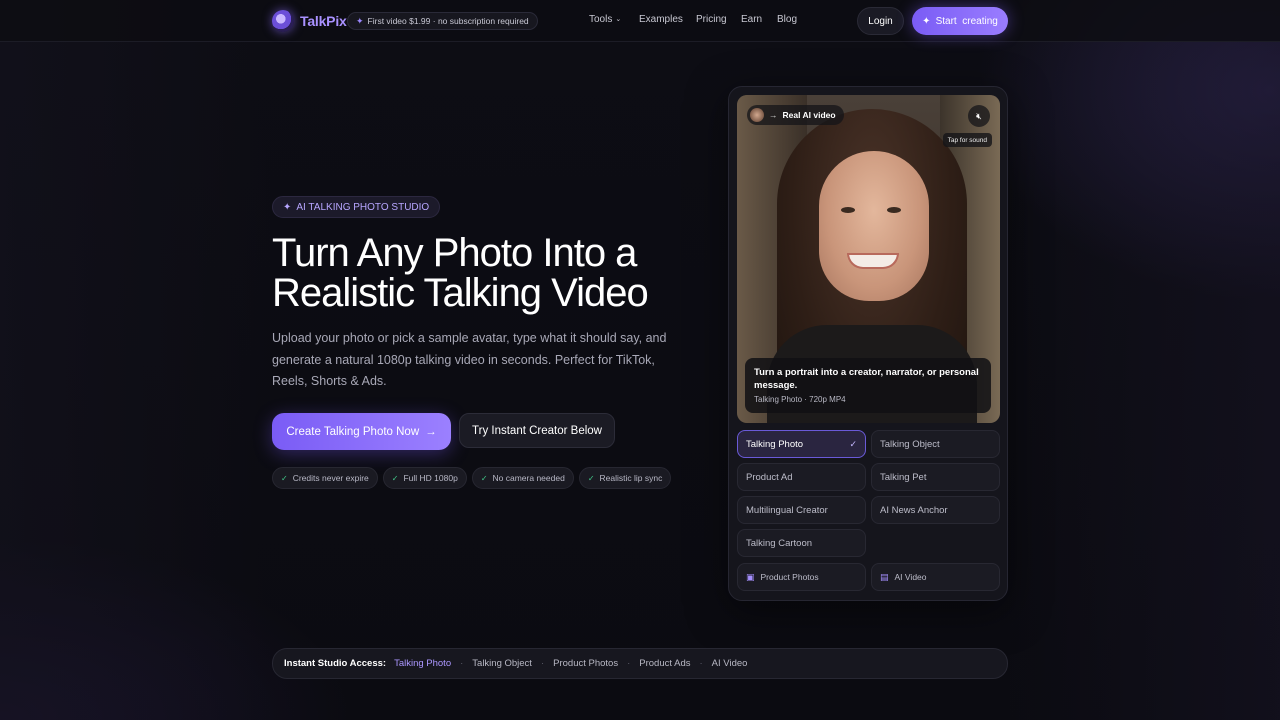 The height and width of the screenshot is (720, 1280). Describe the element at coordinates (618, 19) in the screenshot. I see `chevron-down-icon: ⌄` at that location.